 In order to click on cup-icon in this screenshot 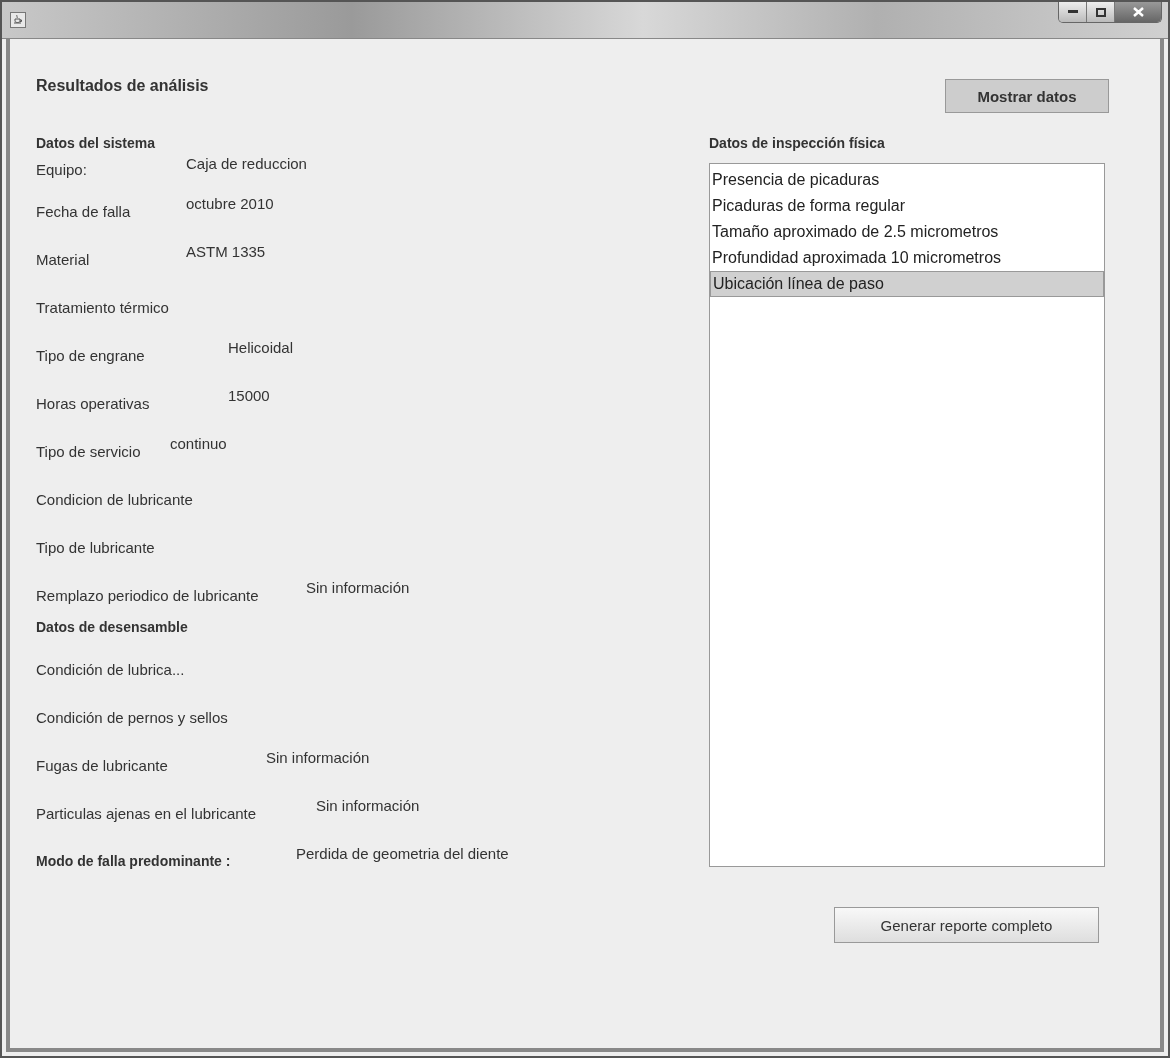, I will do `click(18, 20)`.